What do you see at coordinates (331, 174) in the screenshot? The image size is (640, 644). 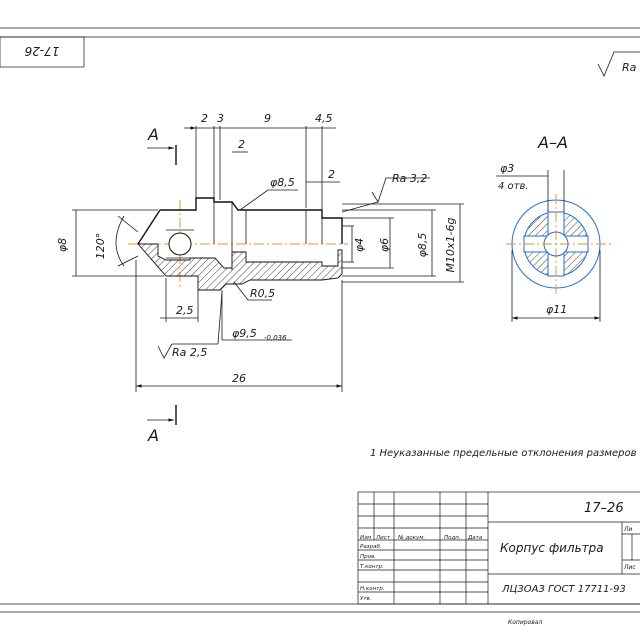 I see `dim-2c: 2` at bounding box center [331, 174].